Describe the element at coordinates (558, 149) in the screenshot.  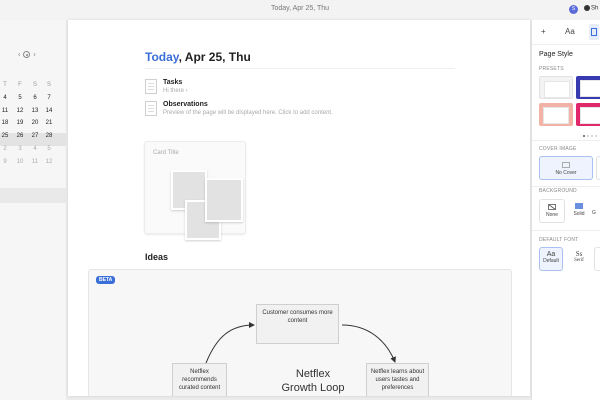
I see `cover-image-label: COVER IMAGE` at that location.